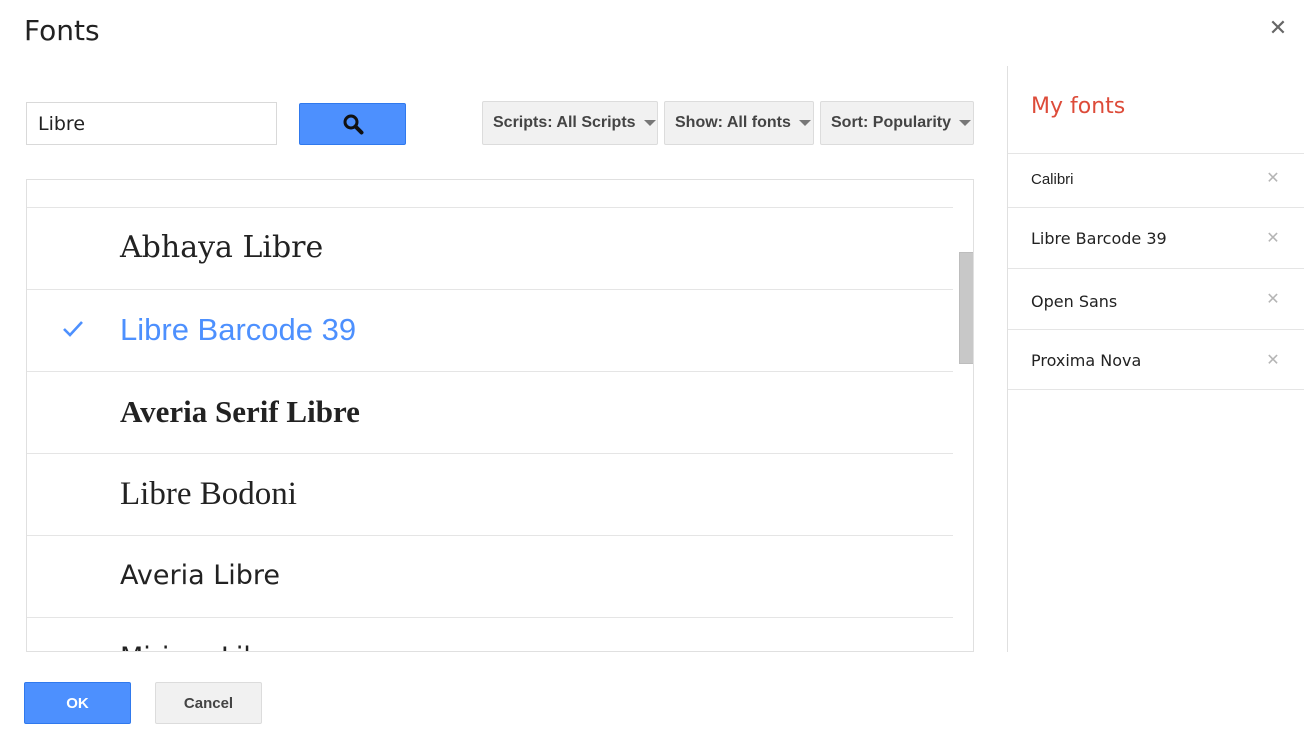  What do you see at coordinates (208, 494) in the screenshot?
I see `font-name: Libre Bodoni` at bounding box center [208, 494].